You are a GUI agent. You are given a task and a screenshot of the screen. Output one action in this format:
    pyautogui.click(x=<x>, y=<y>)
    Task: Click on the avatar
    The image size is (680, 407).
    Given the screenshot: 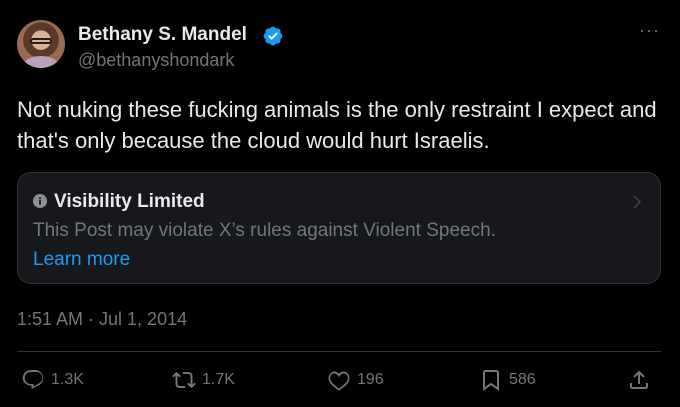 What is the action you would take?
    pyautogui.click(x=41, y=44)
    